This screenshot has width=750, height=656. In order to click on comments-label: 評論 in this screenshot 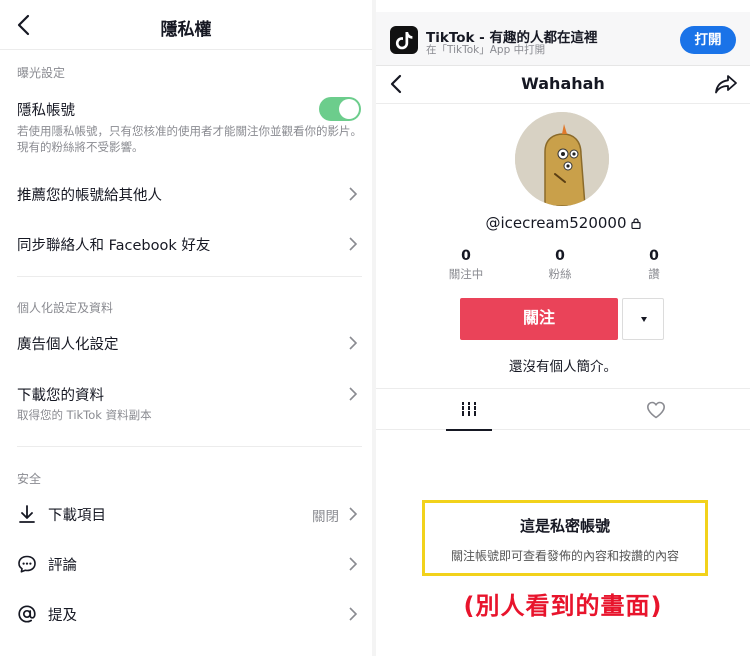, I will do `click(62, 566)`.